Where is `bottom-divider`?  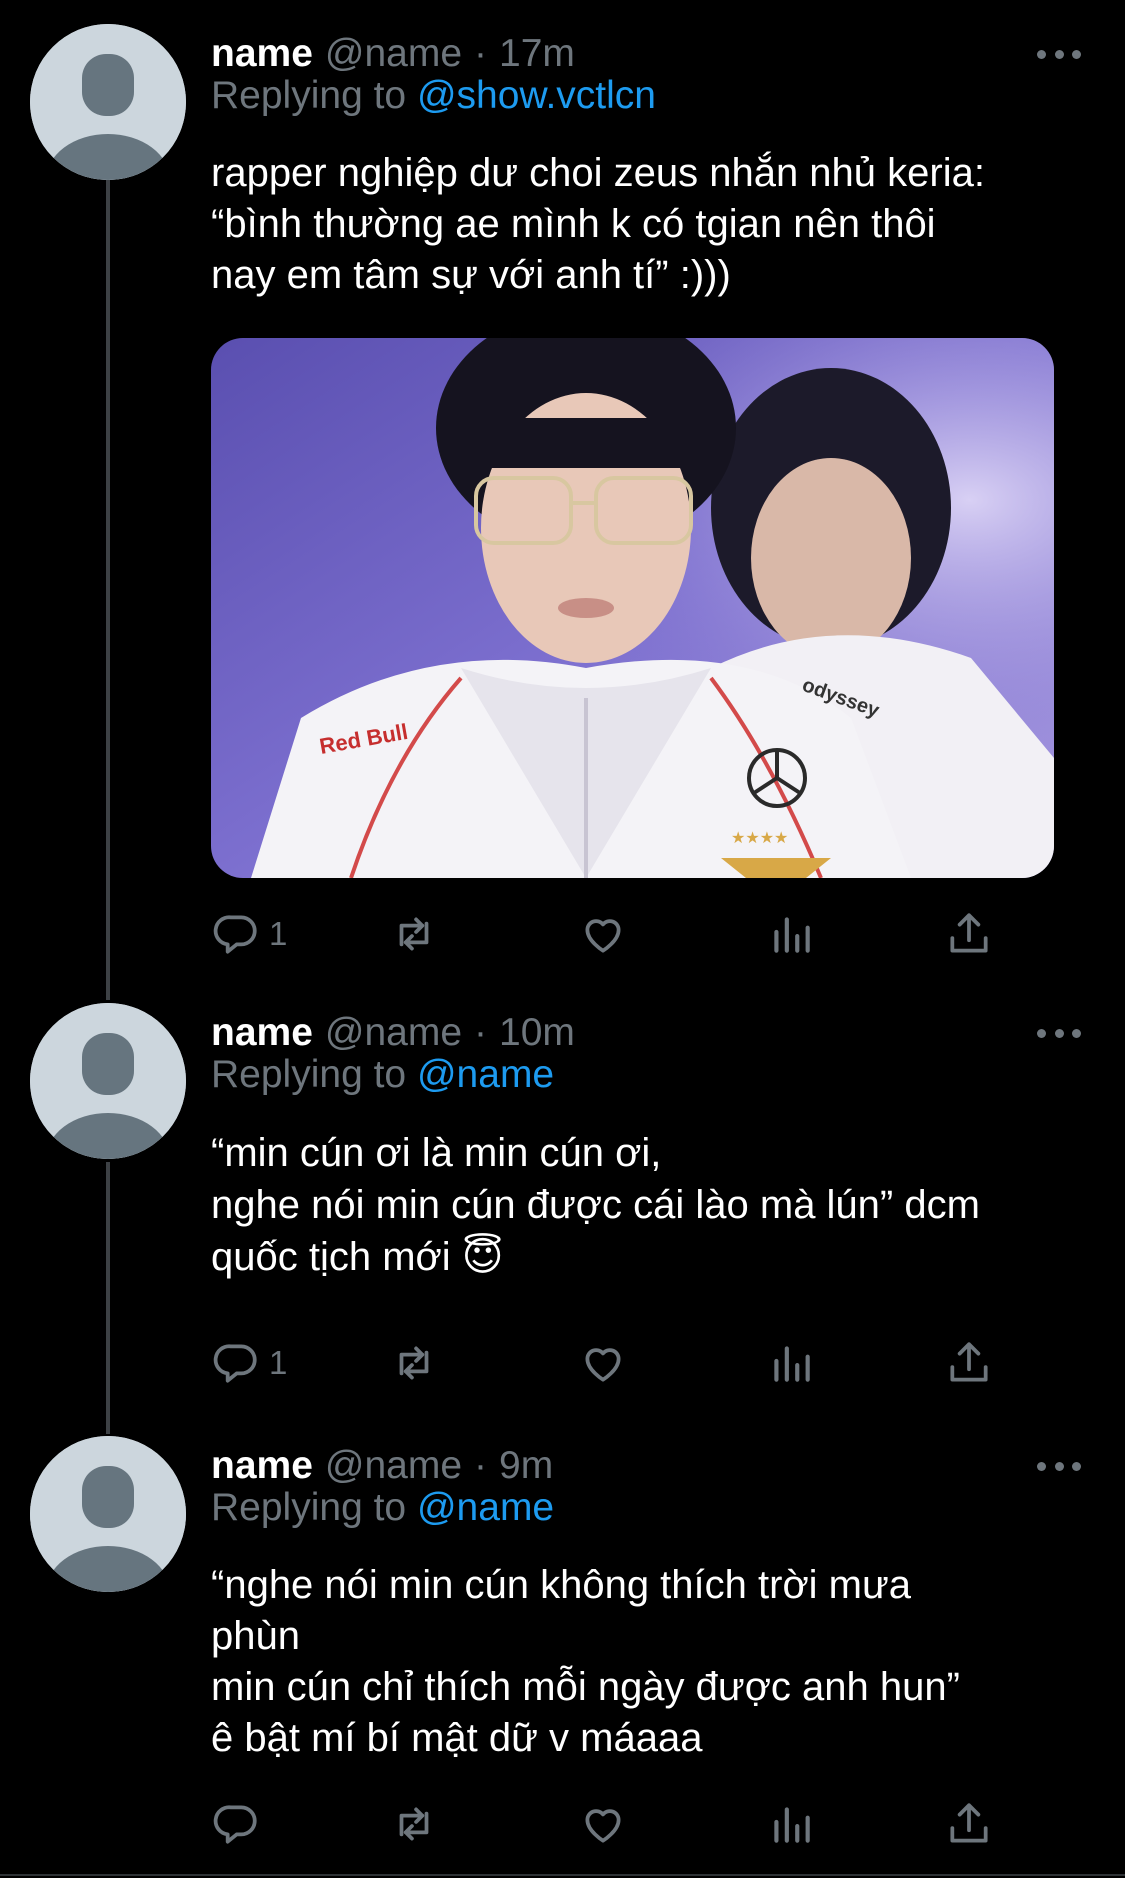 bottom-divider is located at coordinates (562, 1875).